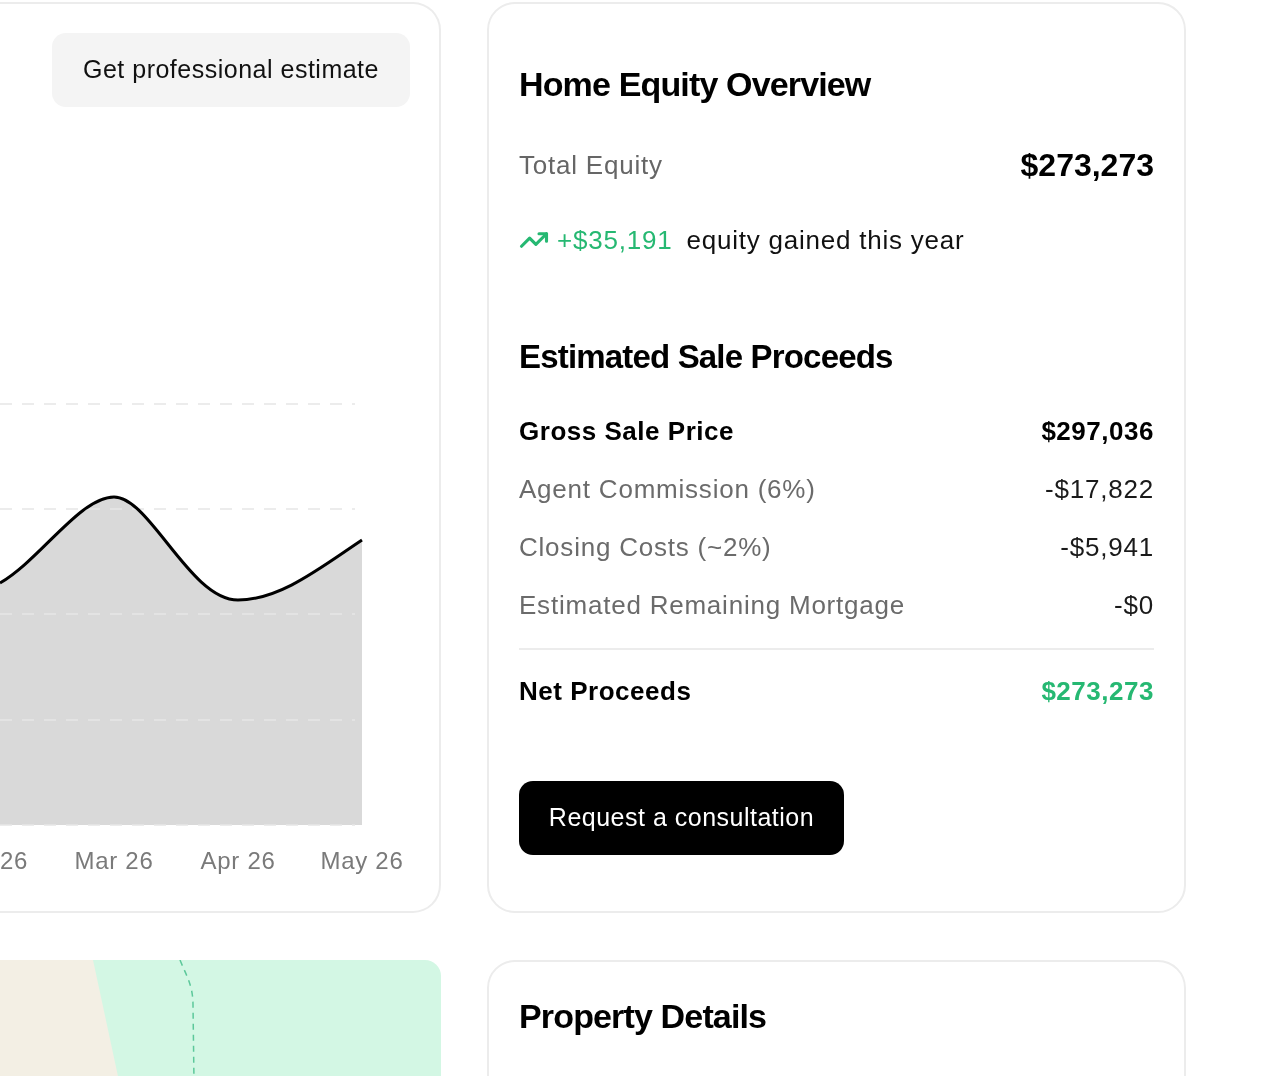 Image resolution: width=1280 pixels, height=1076 pixels. Describe the element at coordinates (1099, 489) in the screenshot. I see `row-value: -$17,822` at that location.